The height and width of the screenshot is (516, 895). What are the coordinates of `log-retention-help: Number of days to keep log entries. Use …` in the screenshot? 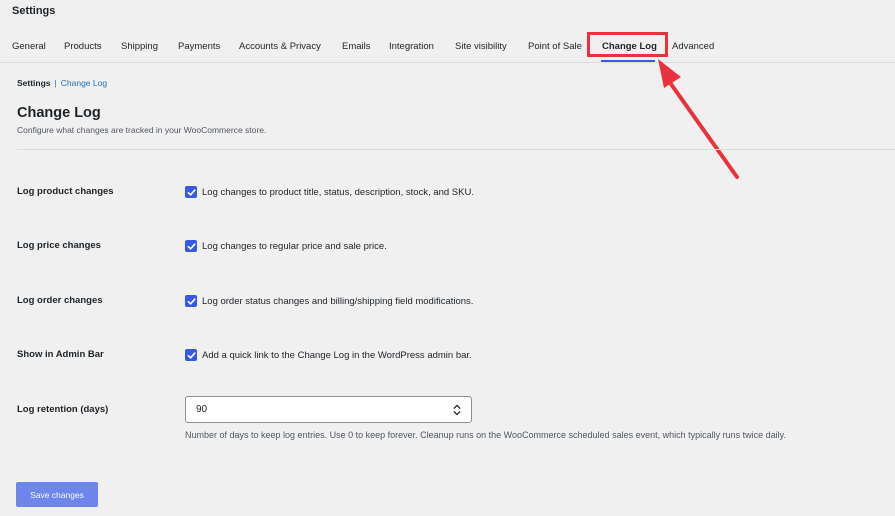 It's located at (485, 435).